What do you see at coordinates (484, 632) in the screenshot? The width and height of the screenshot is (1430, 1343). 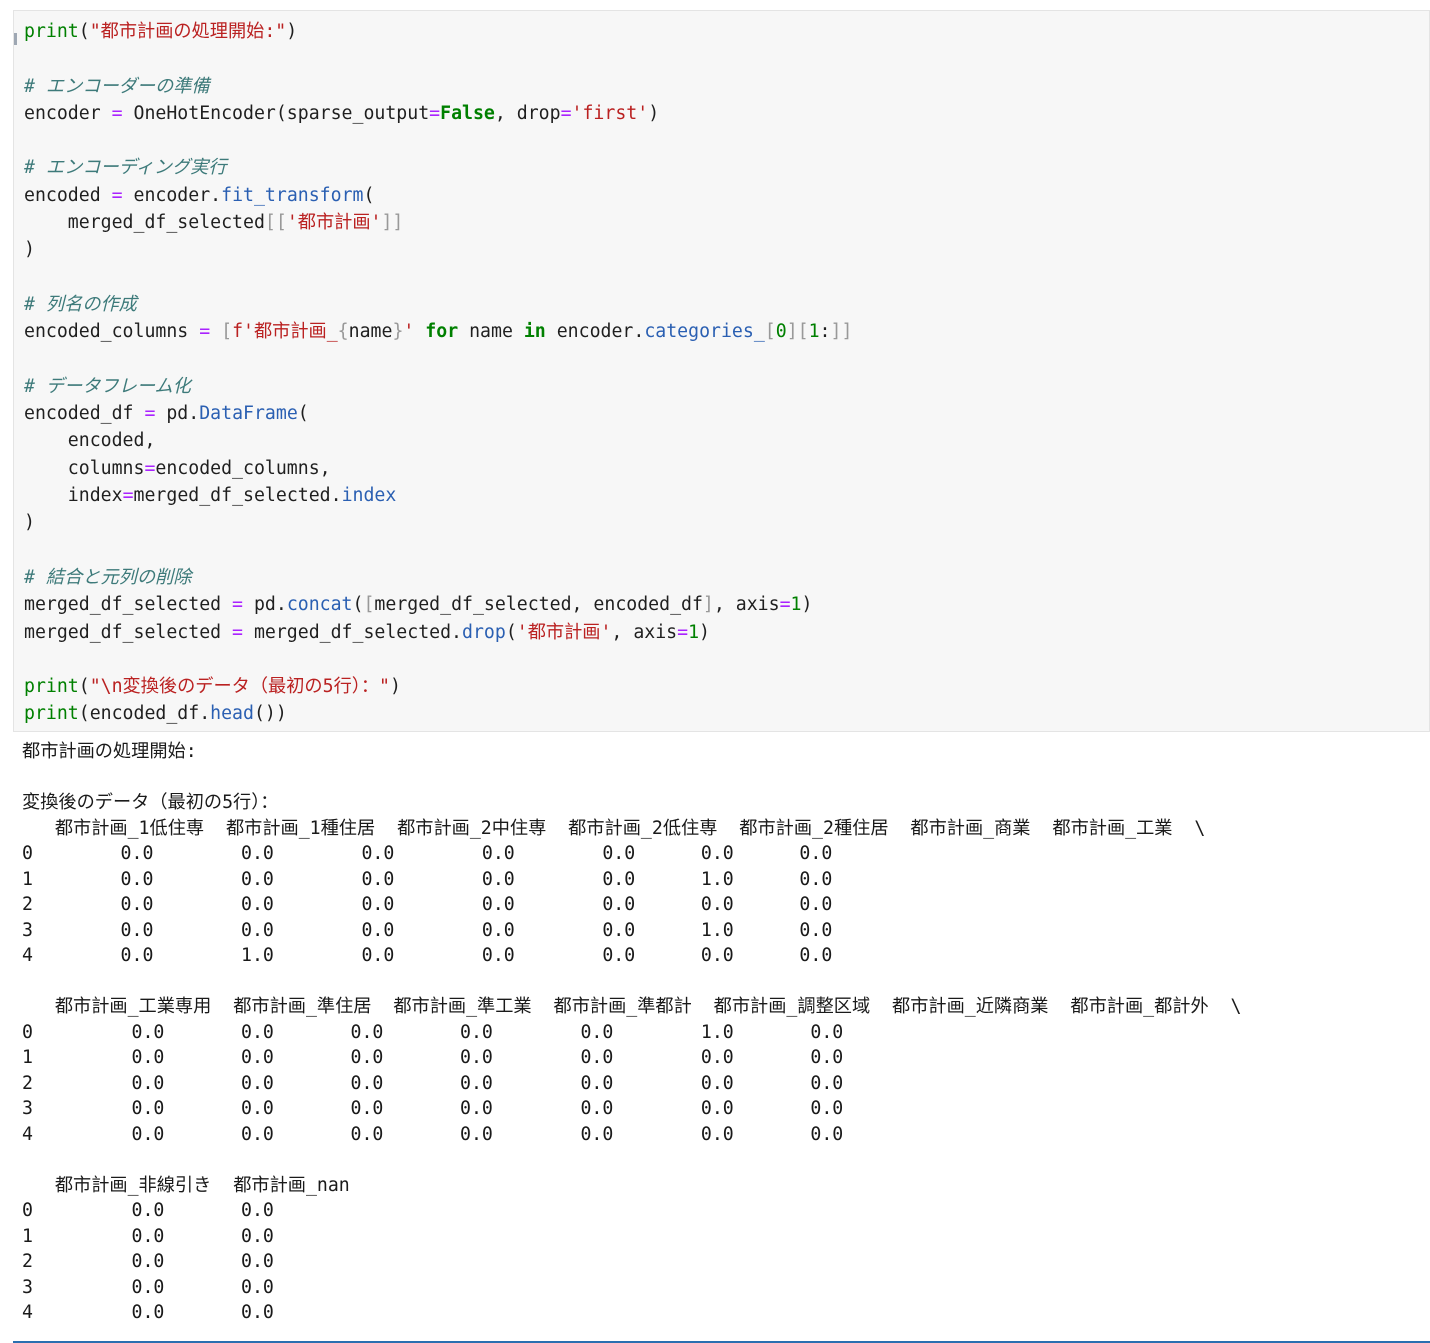 I see `code-token: drop` at bounding box center [484, 632].